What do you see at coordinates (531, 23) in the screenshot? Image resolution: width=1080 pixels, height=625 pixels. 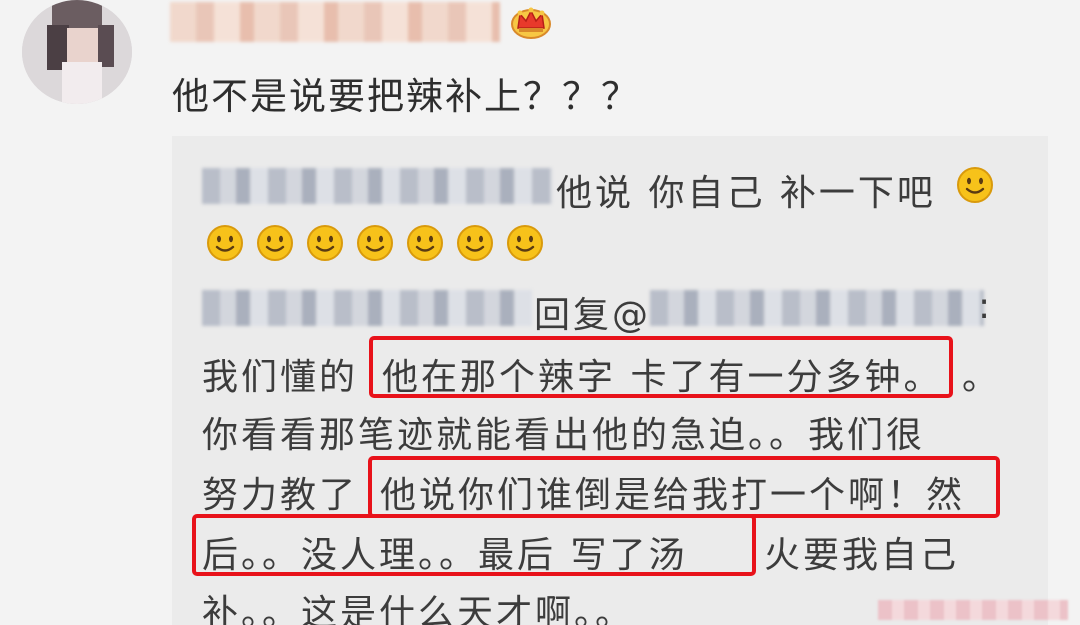 I see `crown-icon` at bounding box center [531, 23].